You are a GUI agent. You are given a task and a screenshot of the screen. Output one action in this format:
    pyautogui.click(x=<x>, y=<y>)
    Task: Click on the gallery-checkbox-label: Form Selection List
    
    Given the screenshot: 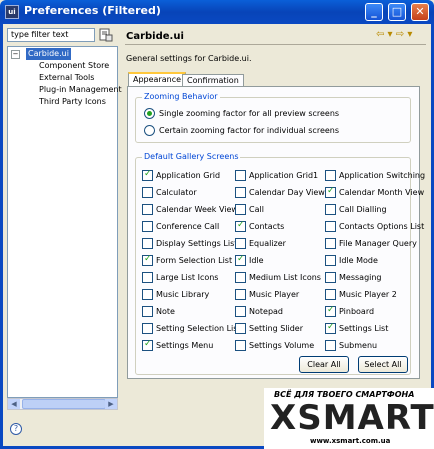 What is the action you would take?
    pyautogui.click(x=194, y=260)
    